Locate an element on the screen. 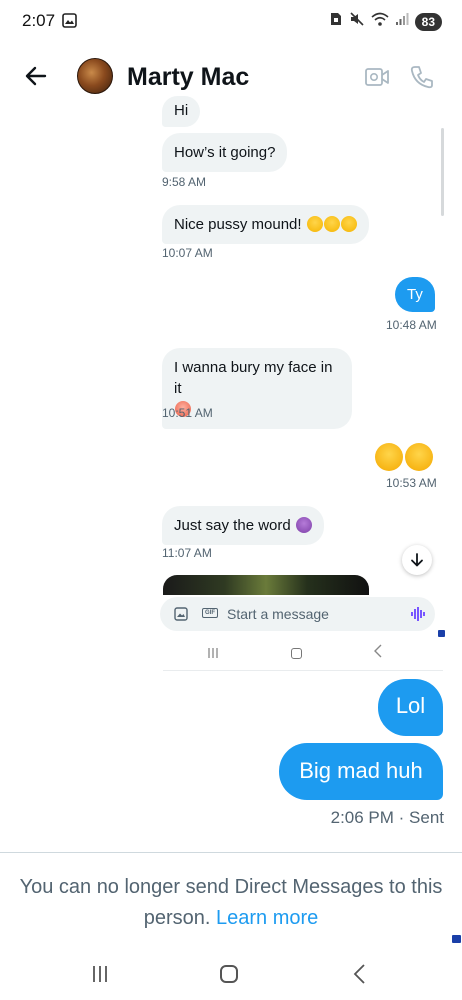 This screenshot has width=462, height=1000. voice-icon is located at coordinates (418, 616).